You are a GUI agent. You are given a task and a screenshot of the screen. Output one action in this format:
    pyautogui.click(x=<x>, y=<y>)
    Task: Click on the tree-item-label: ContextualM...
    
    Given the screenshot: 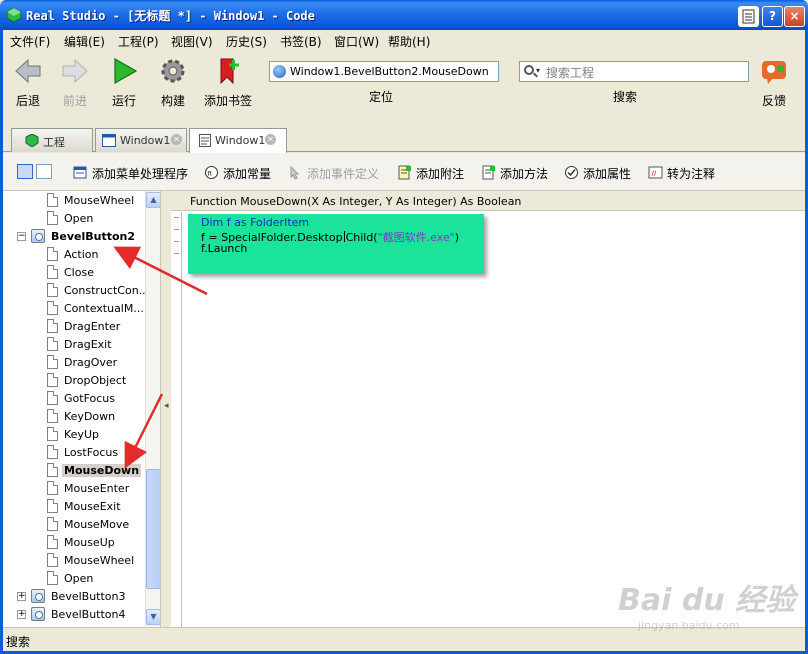 What is the action you would take?
    pyautogui.click(x=104, y=308)
    